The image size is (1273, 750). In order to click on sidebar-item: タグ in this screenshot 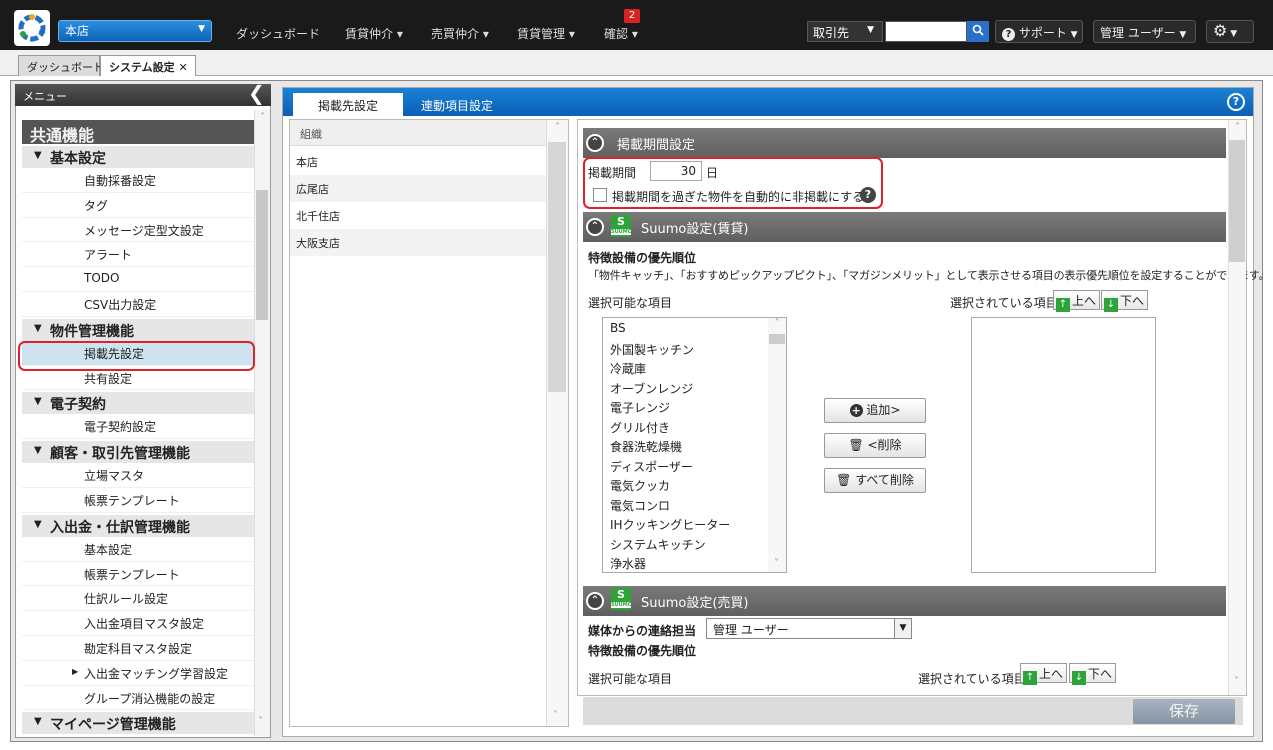, I will do `click(138, 205)`.